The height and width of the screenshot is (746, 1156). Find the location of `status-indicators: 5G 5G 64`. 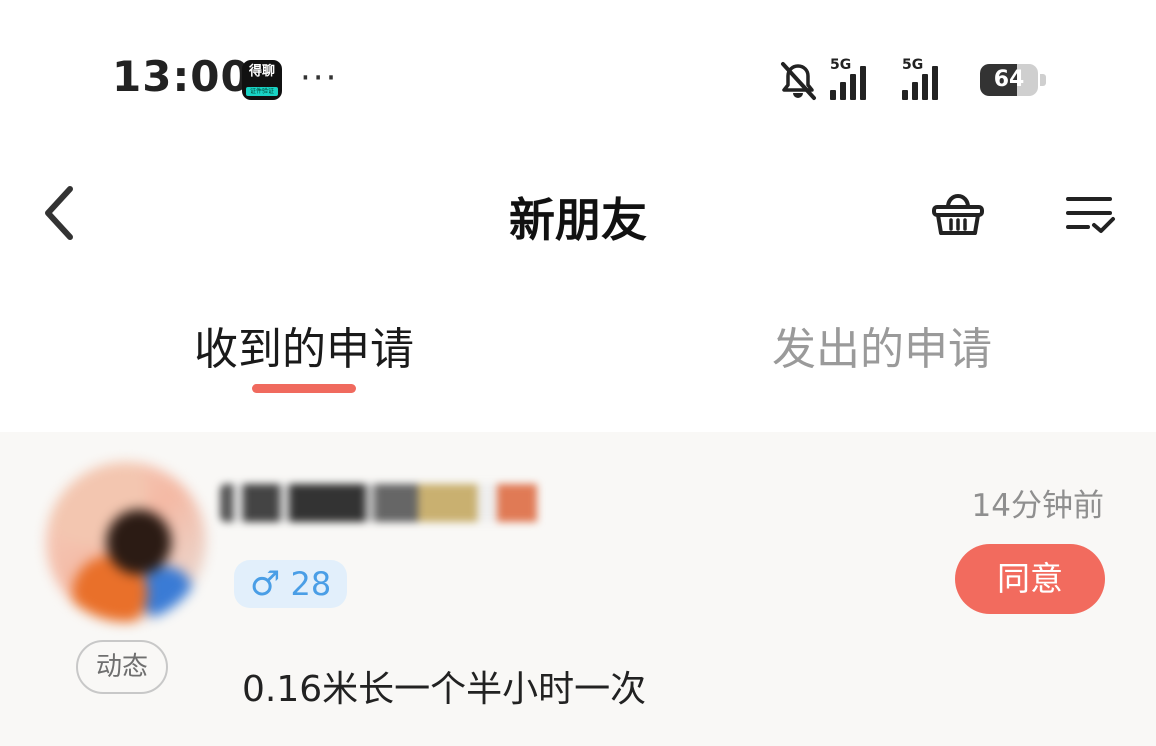

status-indicators: 5G 5G 64 is located at coordinates (912, 79).